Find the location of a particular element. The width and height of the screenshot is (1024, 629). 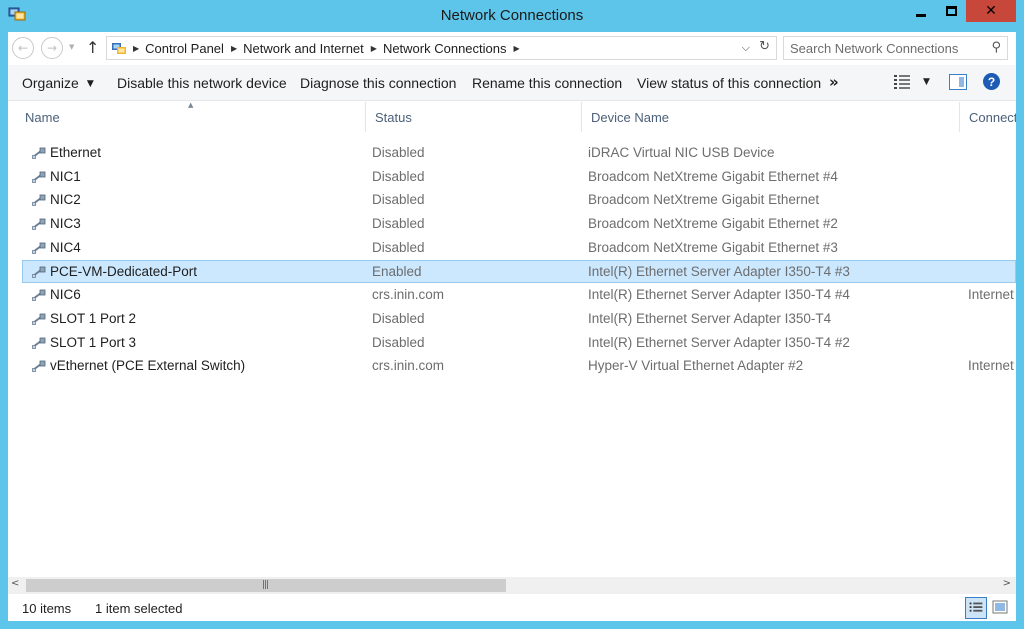

device-name: Hyper-V Virtual Ethernet Adapter #2 is located at coordinates (696, 366).